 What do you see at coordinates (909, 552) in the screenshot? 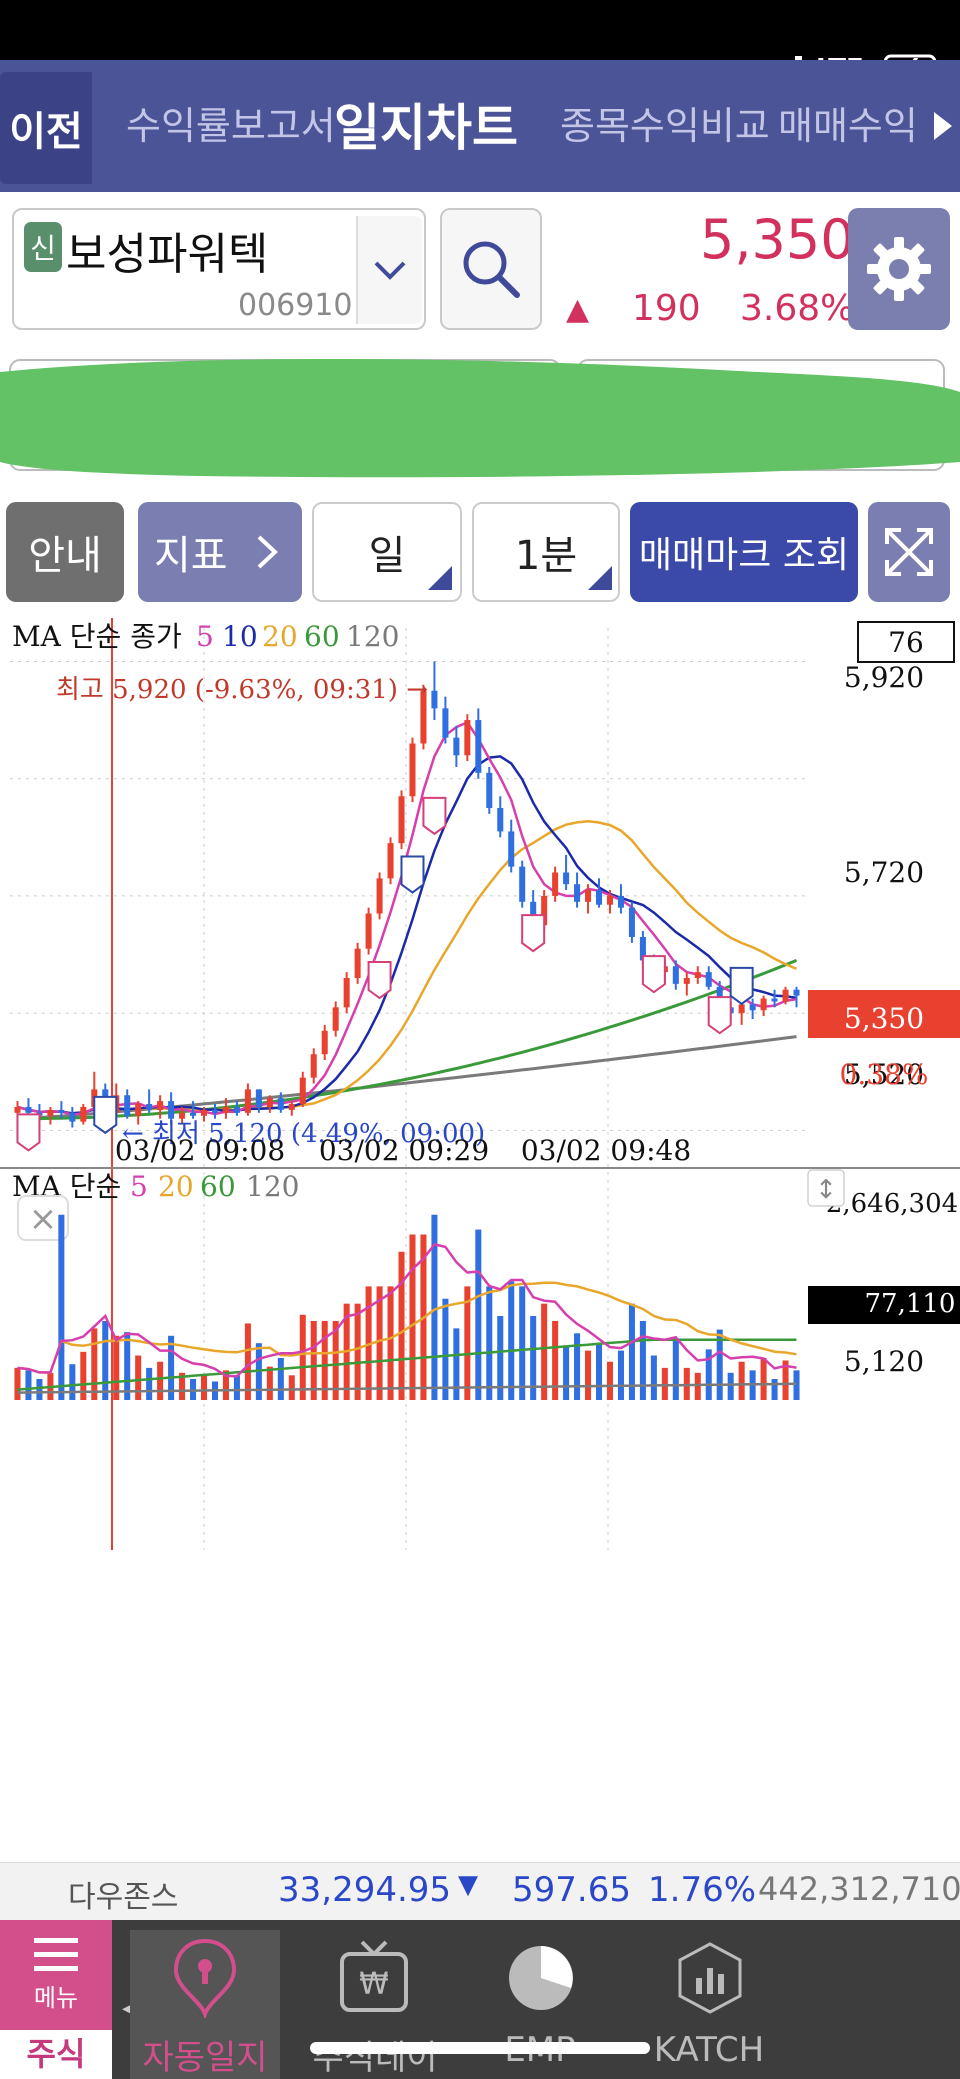
I see `expand-button` at bounding box center [909, 552].